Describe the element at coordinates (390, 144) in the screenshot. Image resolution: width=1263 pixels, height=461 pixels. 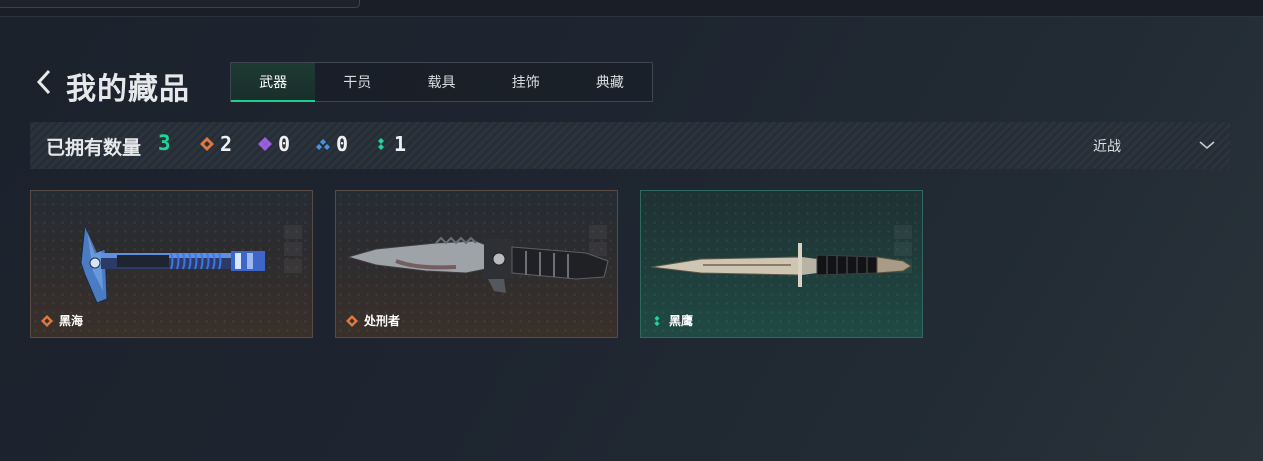
I see `rarity-stat-green: 1` at that location.